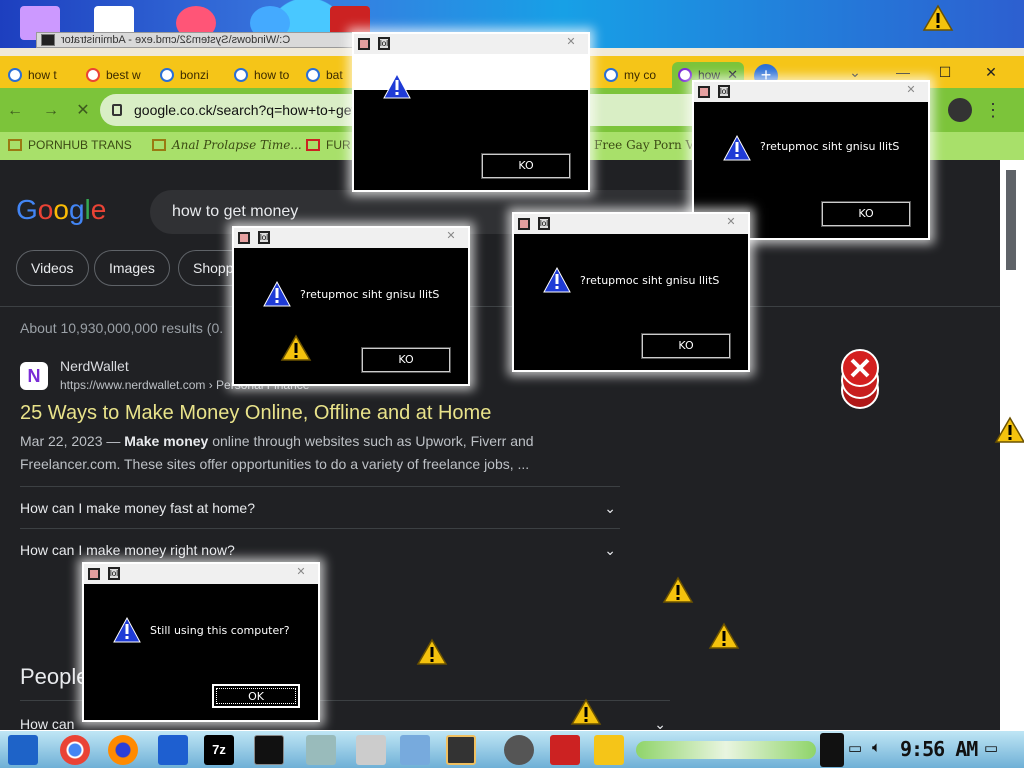 The width and height of the screenshot is (1024, 768). I want to click on taskbar-clock: 9:56 AM, so click(939, 749).